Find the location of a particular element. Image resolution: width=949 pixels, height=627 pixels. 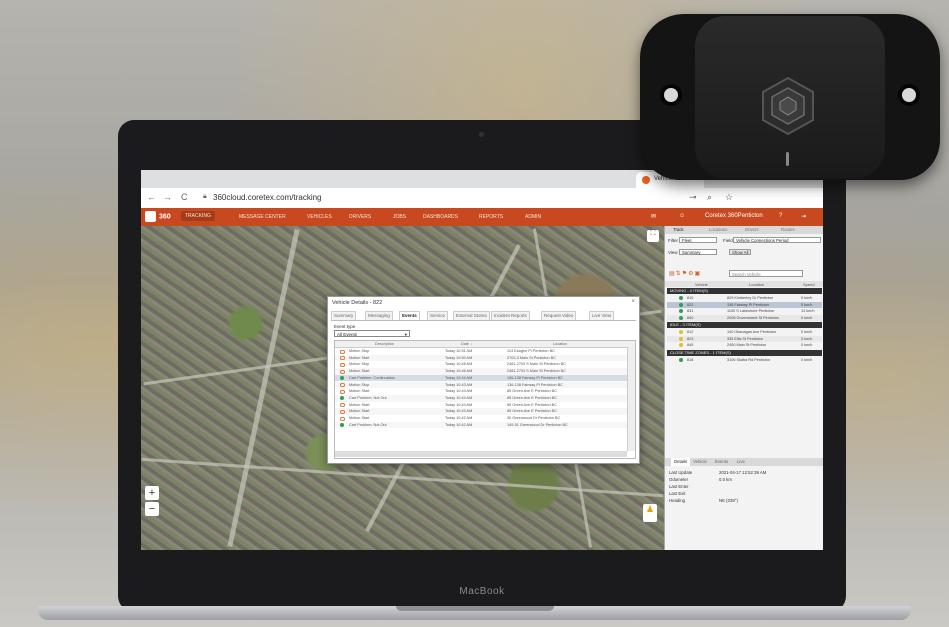

search-vehicle-input: Search Vehicle is located at coordinates (766, 273).